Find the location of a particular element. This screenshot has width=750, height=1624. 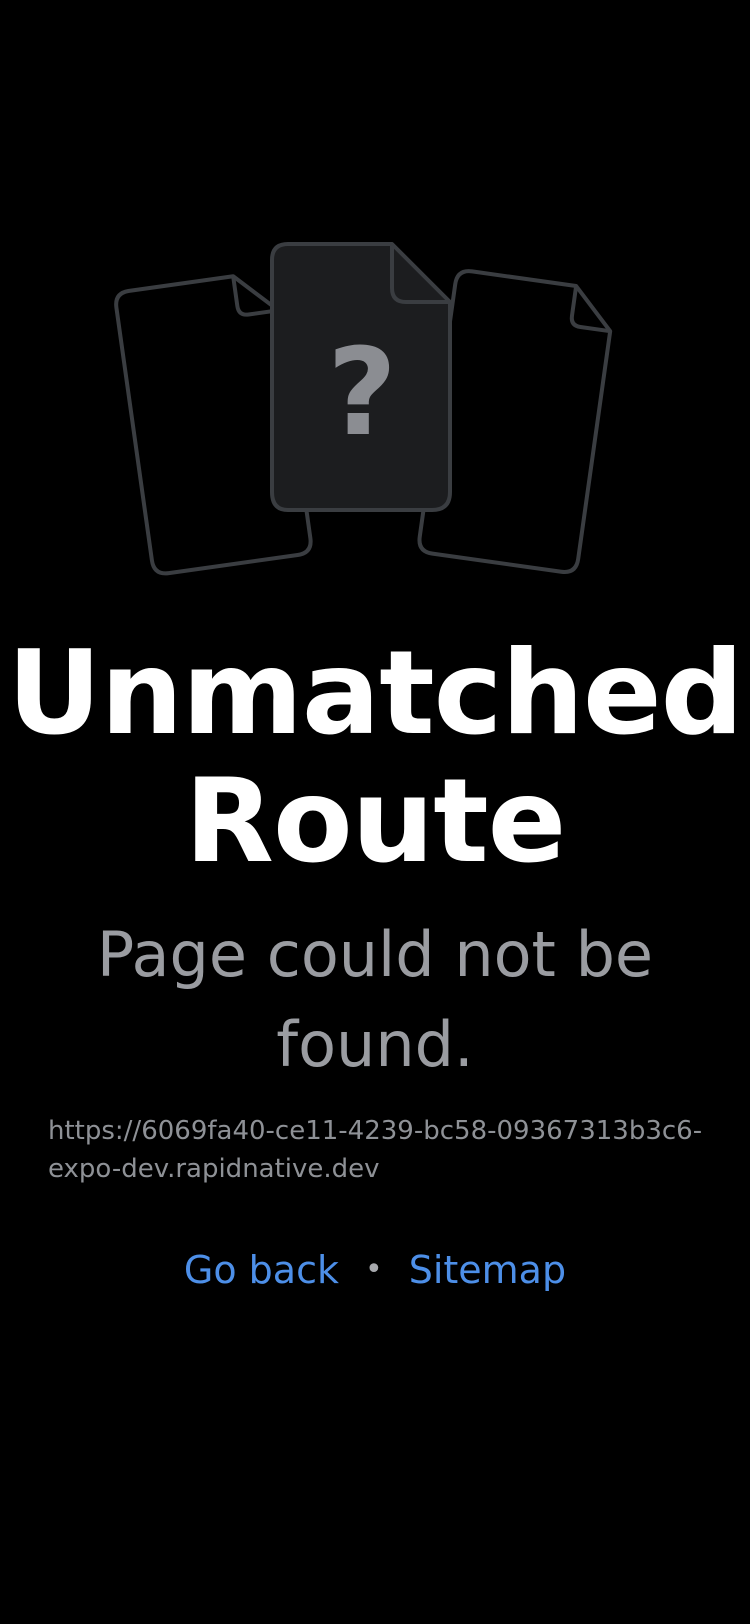

file-question-icon: ? is located at coordinates (361, 377).